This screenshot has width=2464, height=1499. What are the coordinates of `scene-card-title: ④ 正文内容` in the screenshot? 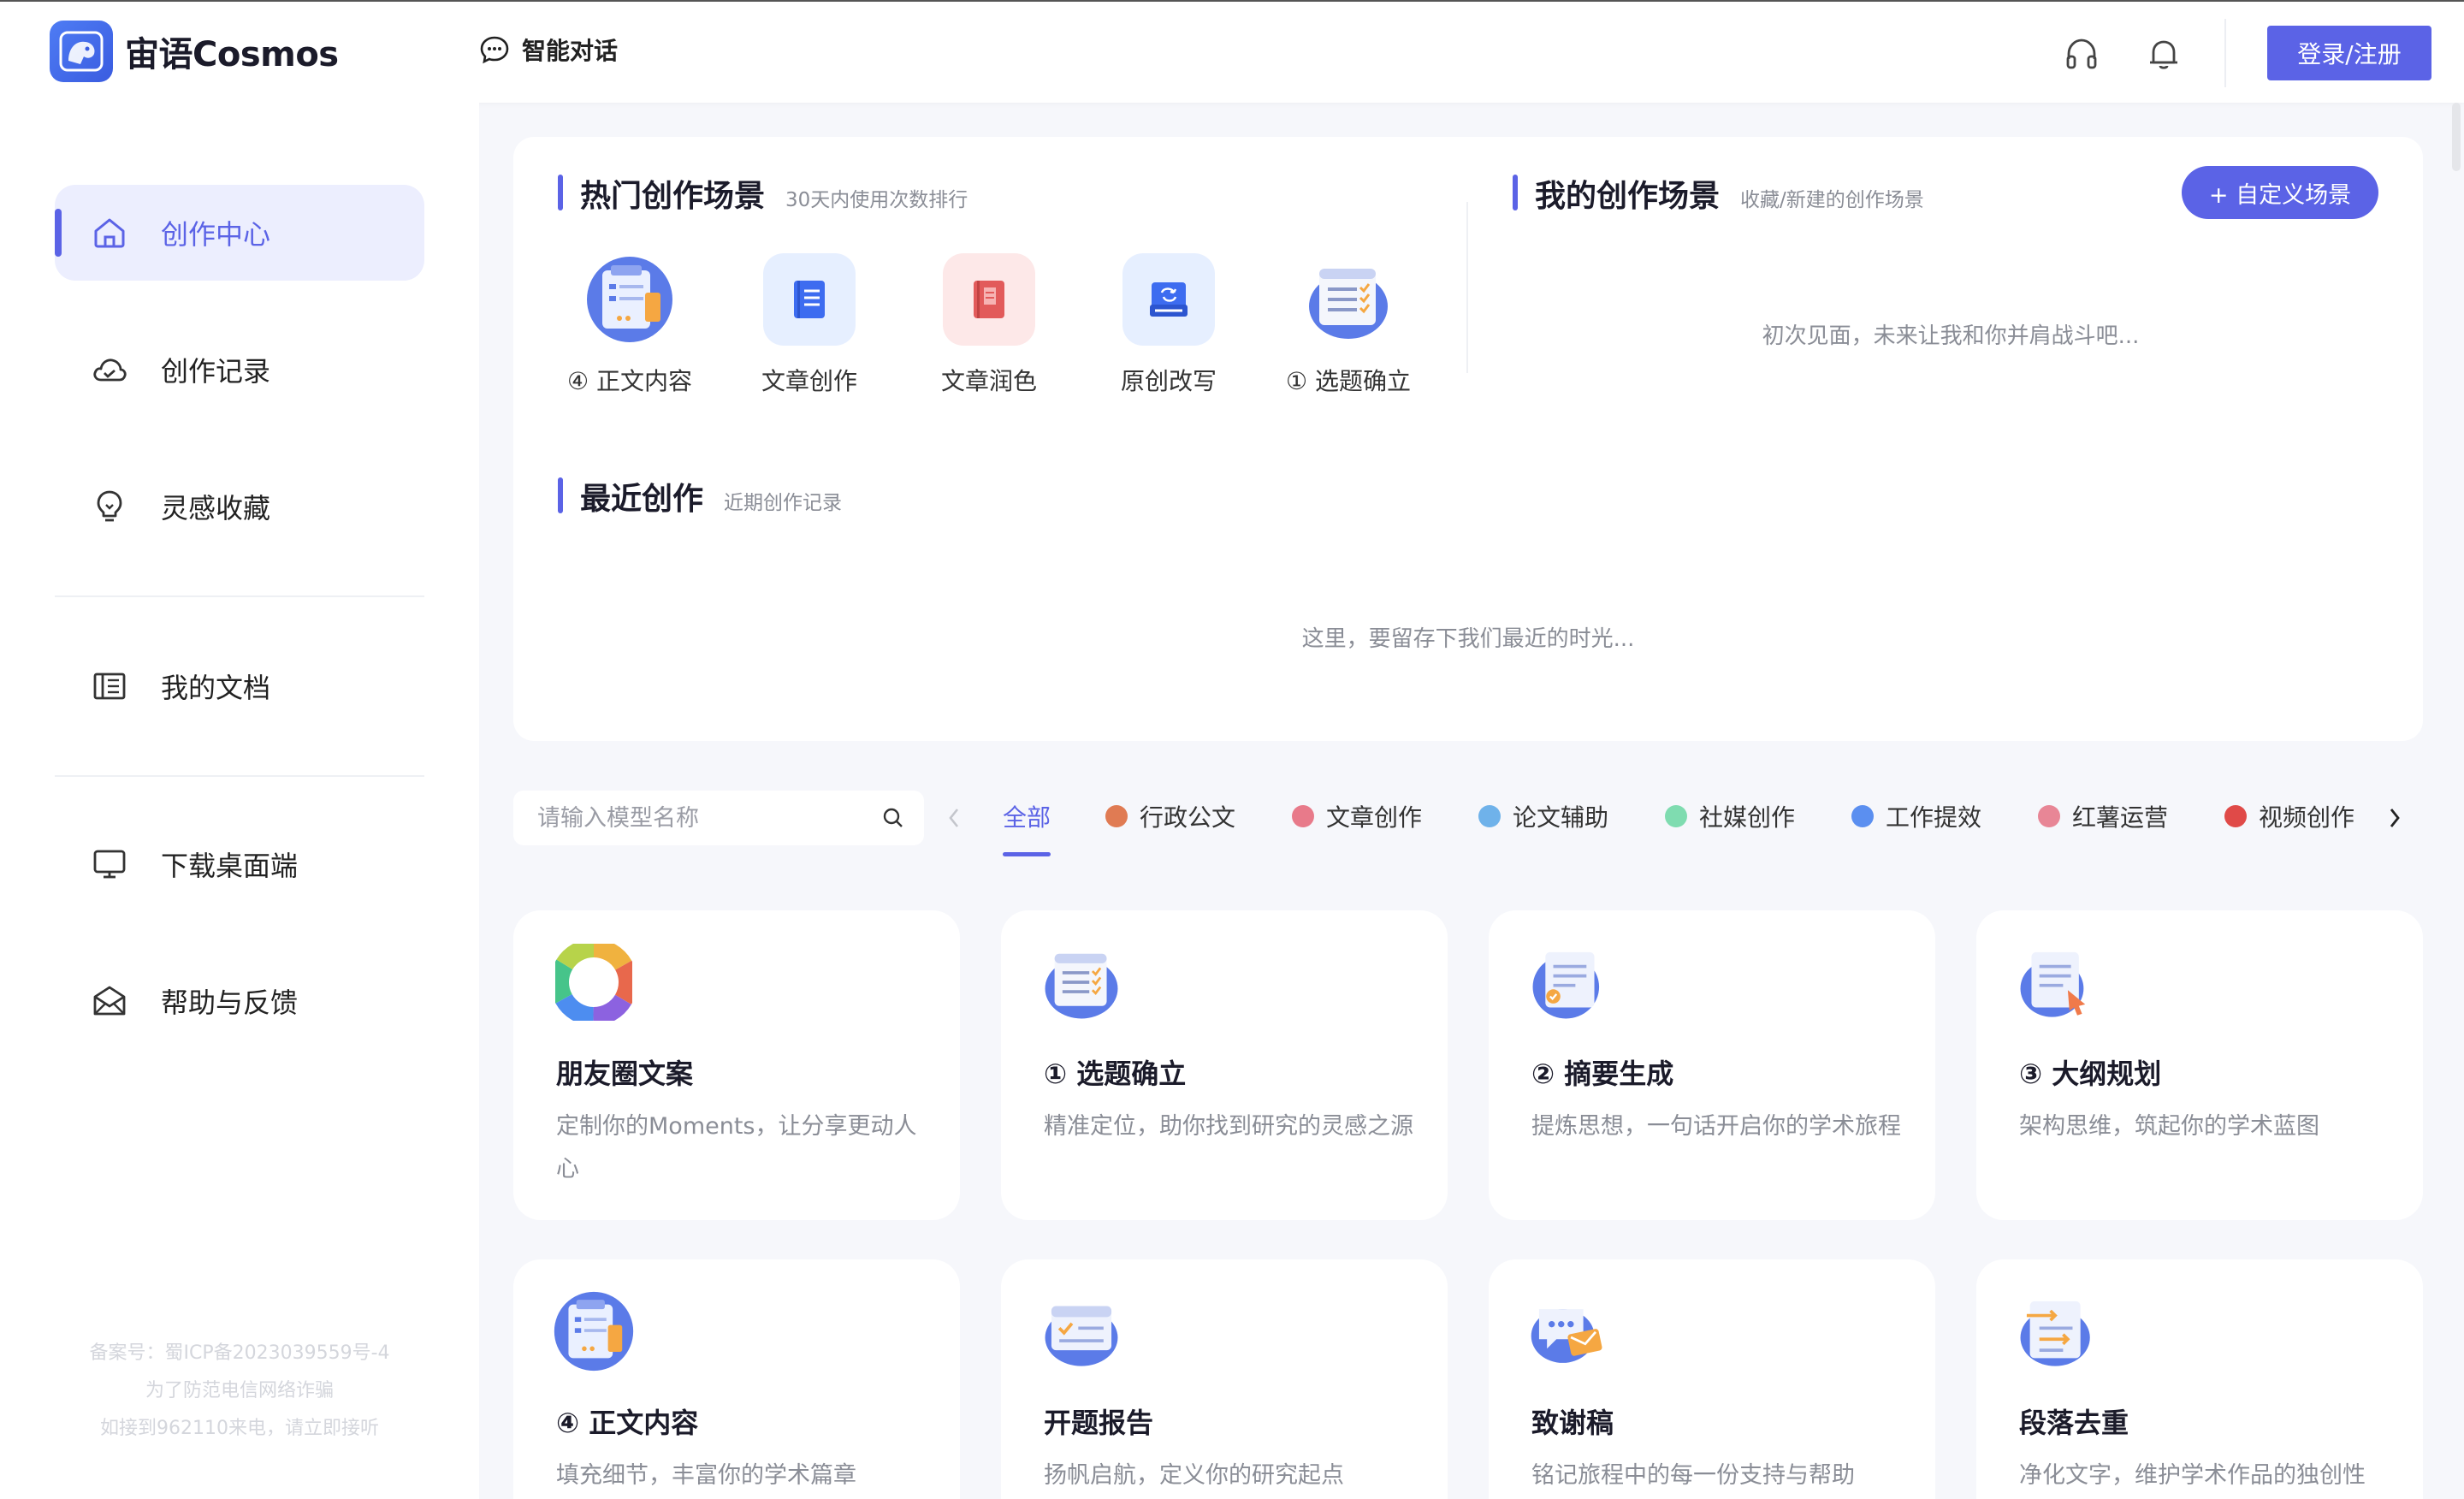 It's located at (627, 1423).